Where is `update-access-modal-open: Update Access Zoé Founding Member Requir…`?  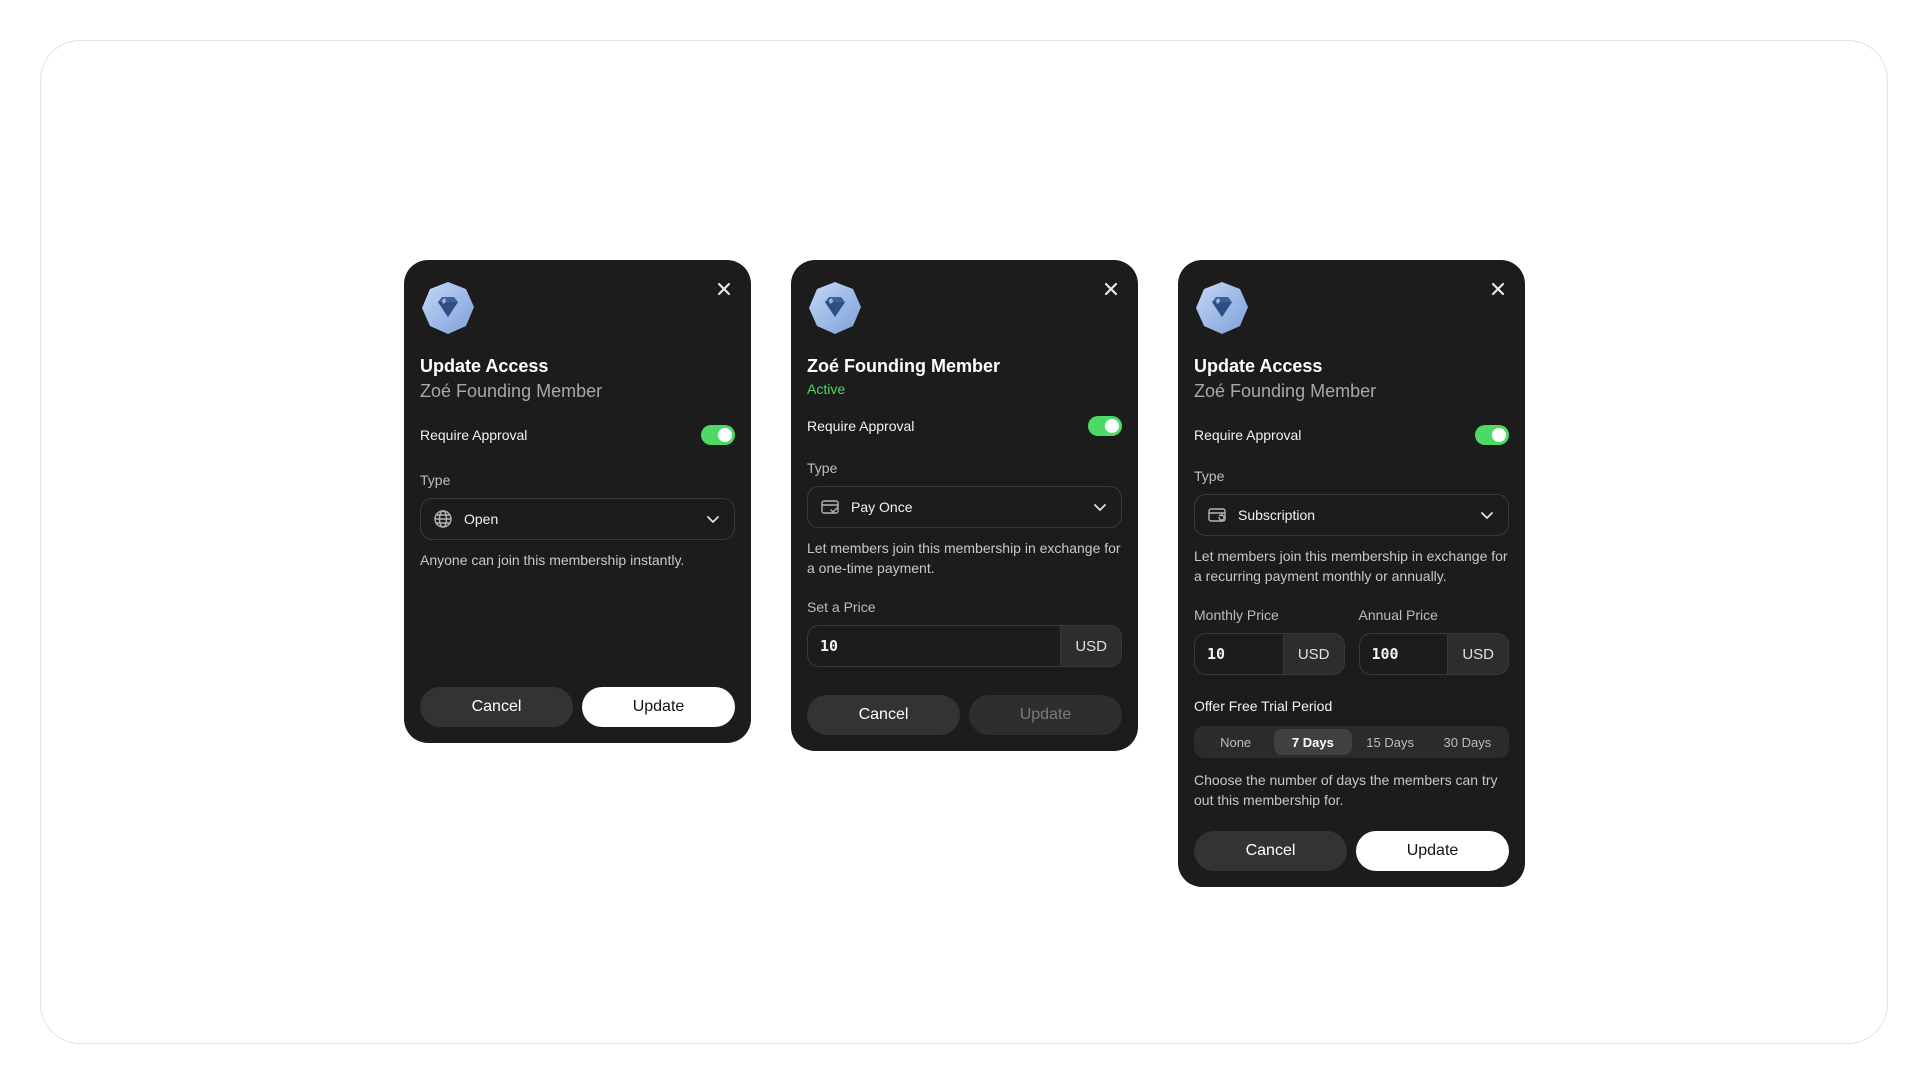
update-access-modal-open: Update Access Zoé Founding Member Requir… is located at coordinates (577, 501).